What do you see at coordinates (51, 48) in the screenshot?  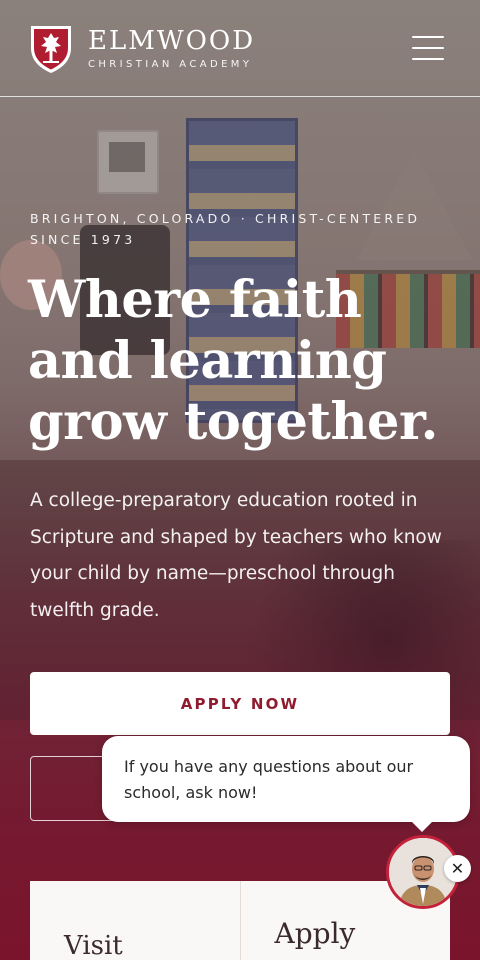 I see `shield-crest-icon` at bounding box center [51, 48].